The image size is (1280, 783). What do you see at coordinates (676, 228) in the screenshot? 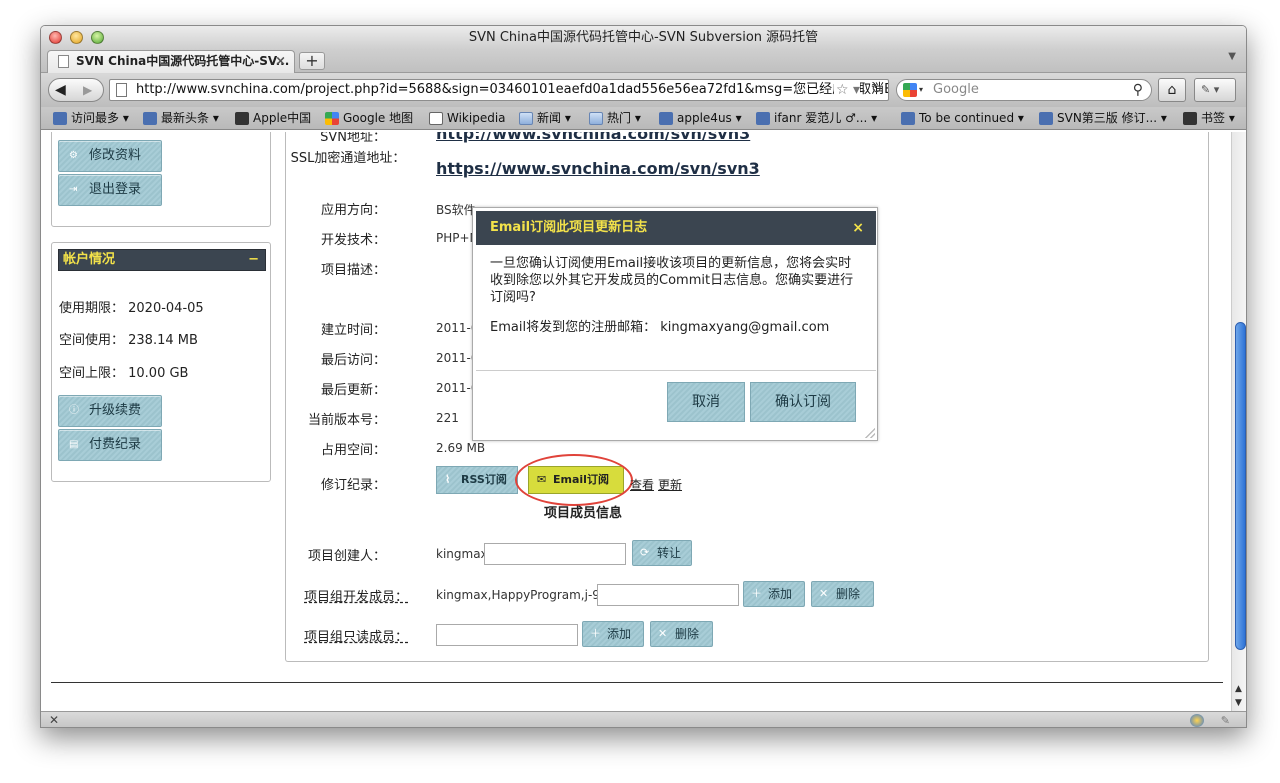
I see `dialog-header: Email订阅此项目更新日志 ×` at bounding box center [676, 228].